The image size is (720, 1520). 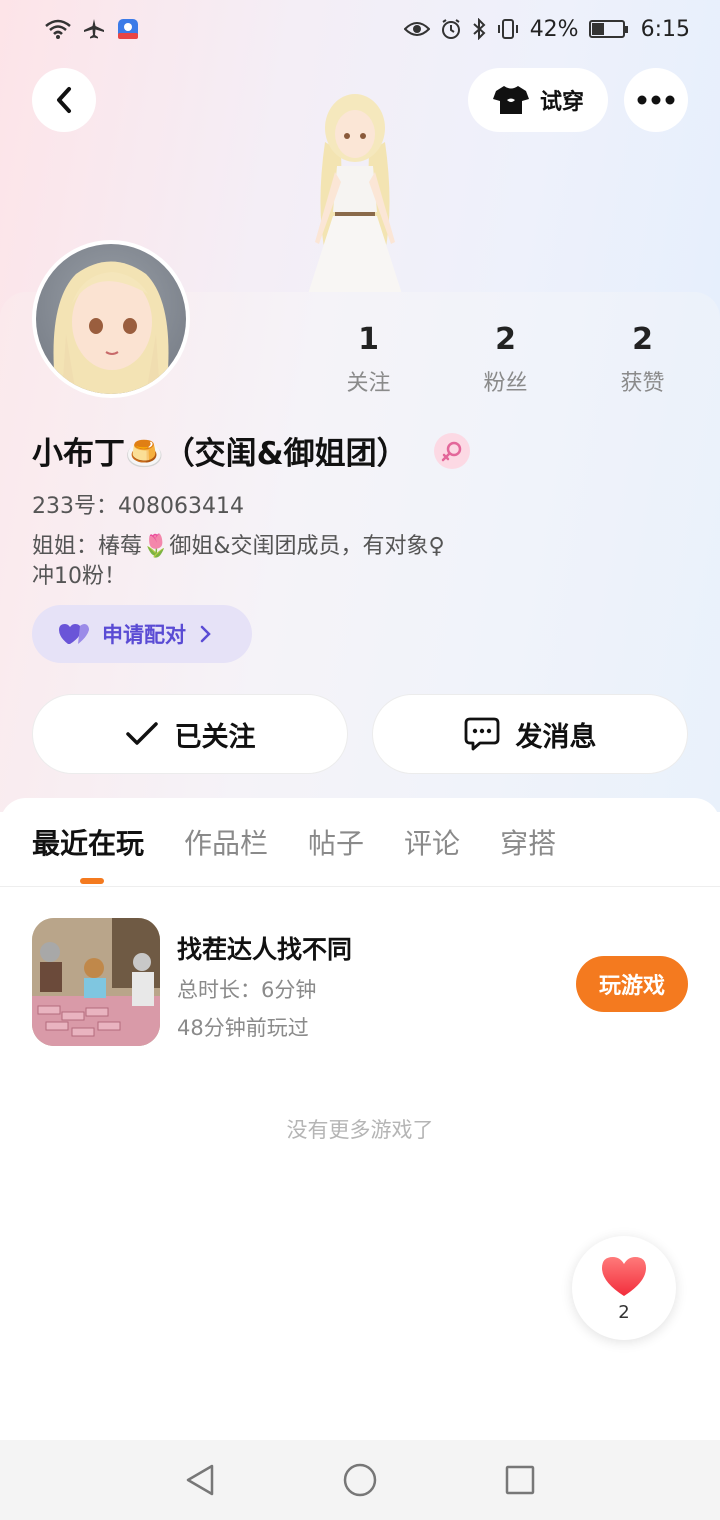 What do you see at coordinates (528, 842) in the screenshot?
I see `tab-outfits: 穿搭` at bounding box center [528, 842].